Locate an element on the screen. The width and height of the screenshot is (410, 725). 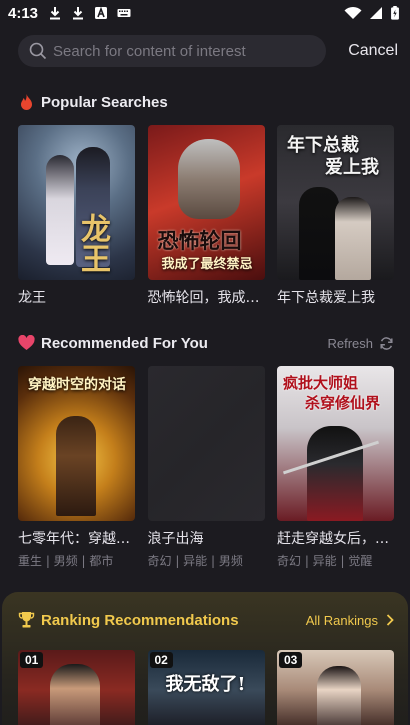
search-box is located at coordinates (172, 51).